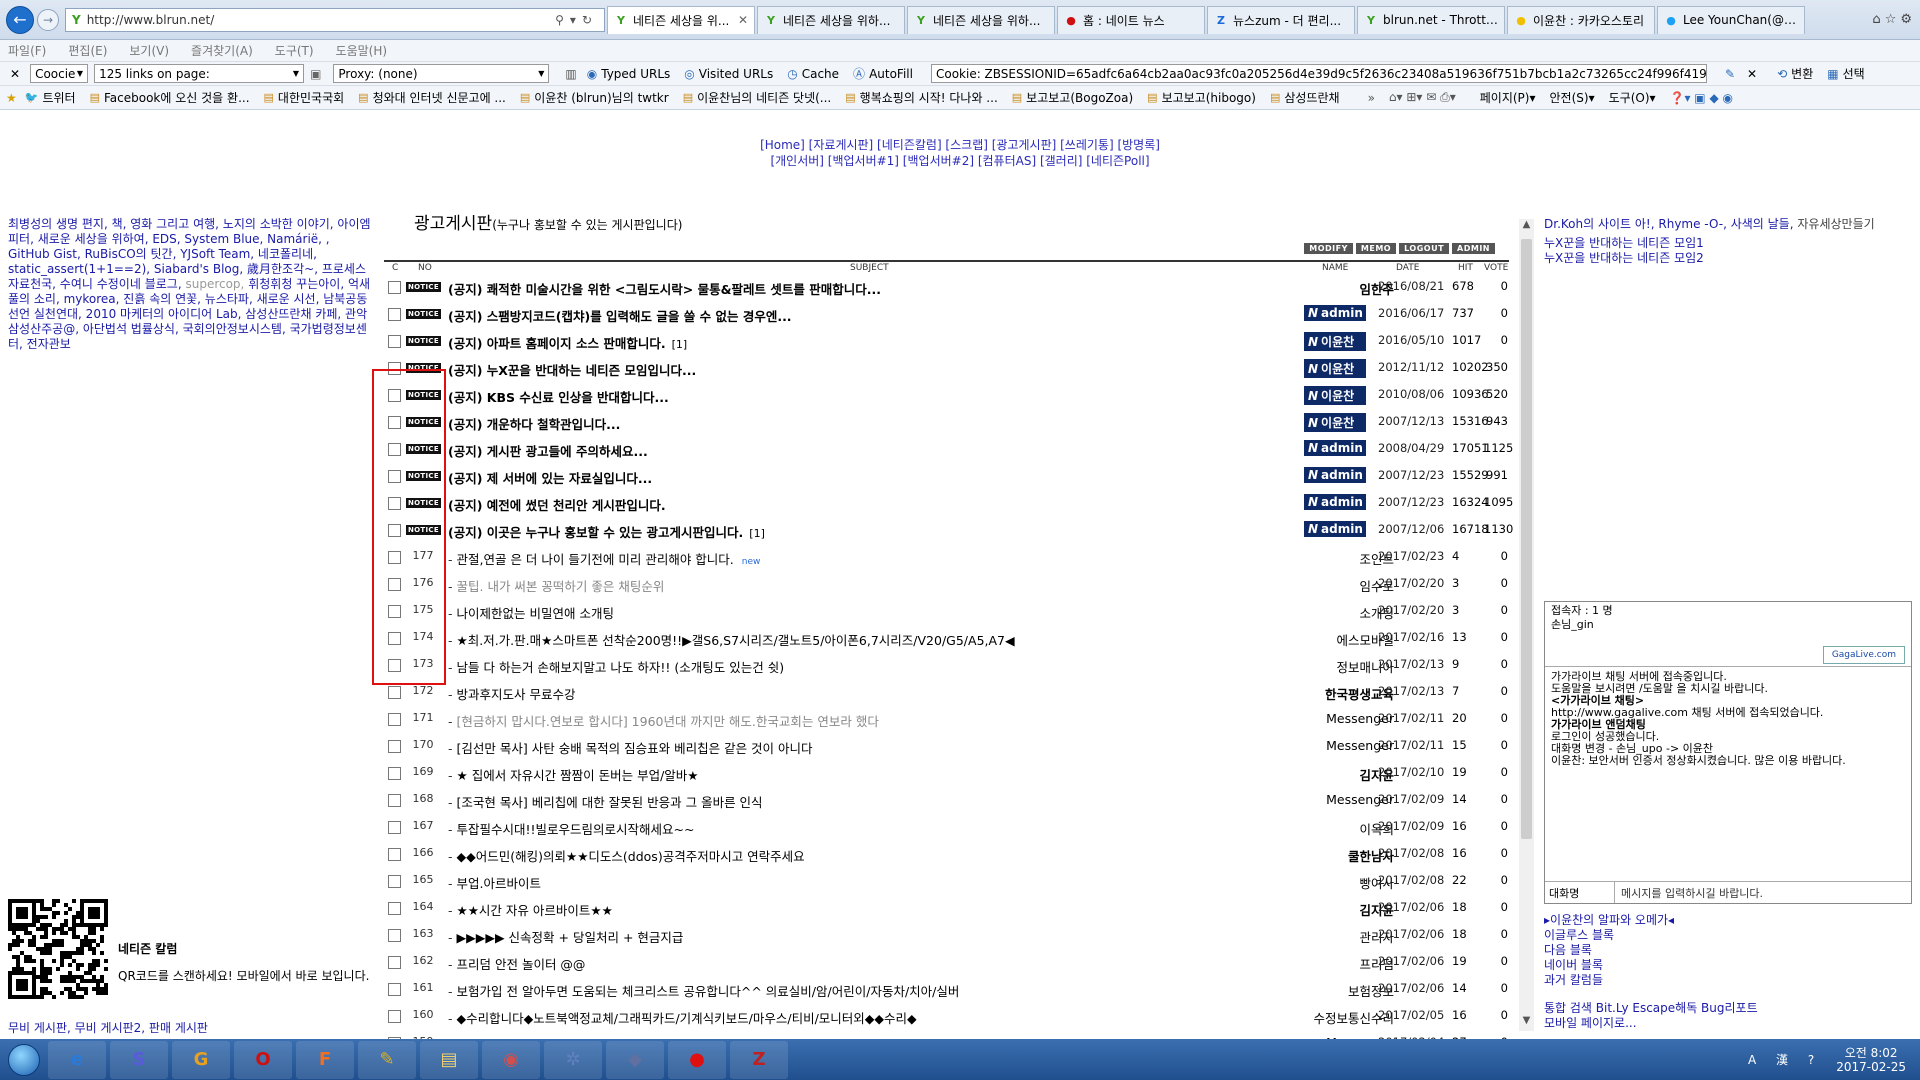 The width and height of the screenshot is (1920, 1080). I want to click on row-name: 빵여사, so click(1324, 882).